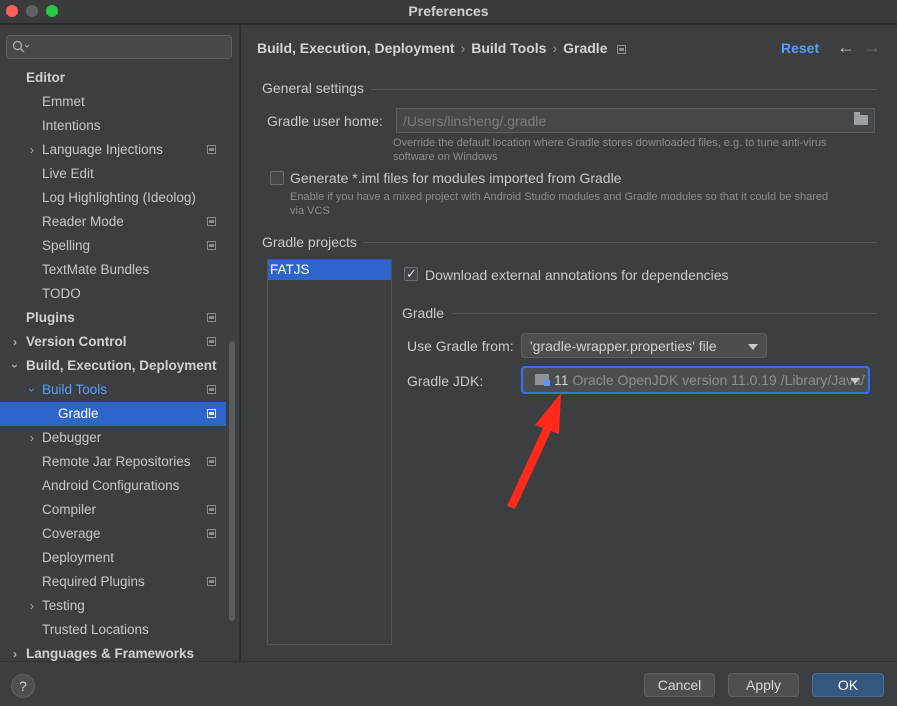 The width and height of the screenshot is (897, 706). Describe the element at coordinates (23, 686) in the screenshot. I see `help-button: ?` at that location.